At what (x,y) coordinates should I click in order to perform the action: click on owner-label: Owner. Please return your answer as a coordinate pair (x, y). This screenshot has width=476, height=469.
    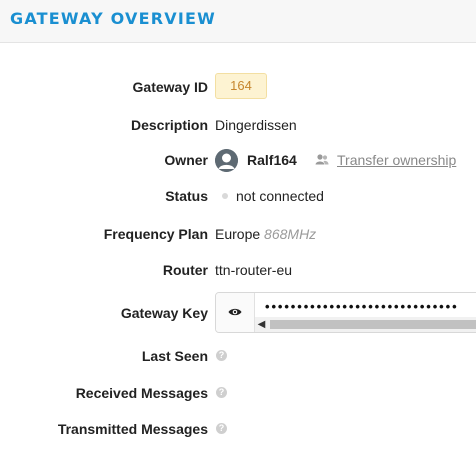
    Looking at the image, I should click on (186, 160).